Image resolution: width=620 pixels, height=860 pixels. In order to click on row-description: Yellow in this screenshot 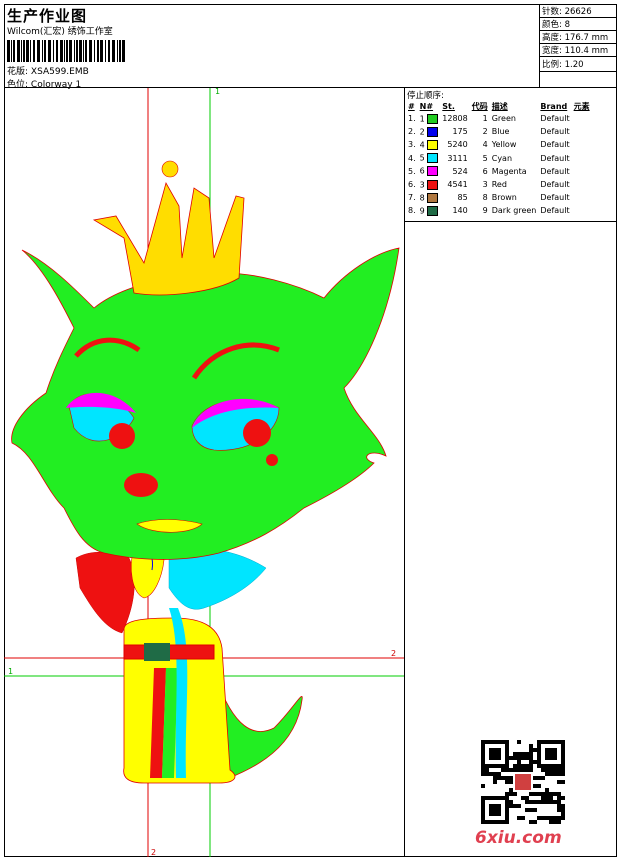, I will do `click(504, 145)`.